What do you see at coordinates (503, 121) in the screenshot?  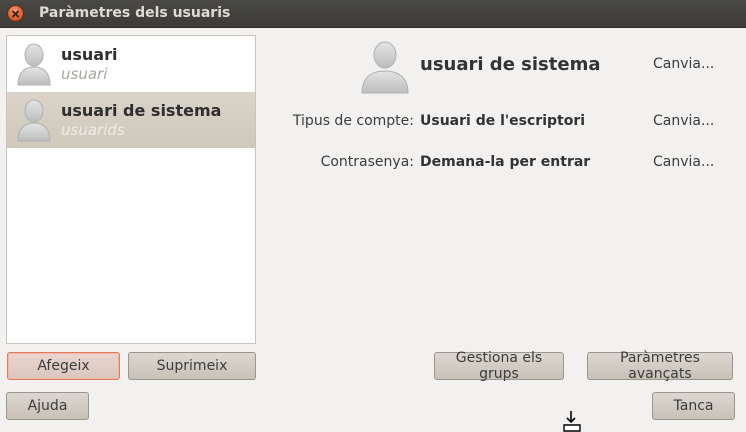 I see `account-type-value: Usuari de l'escriptori` at bounding box center [503, 121].